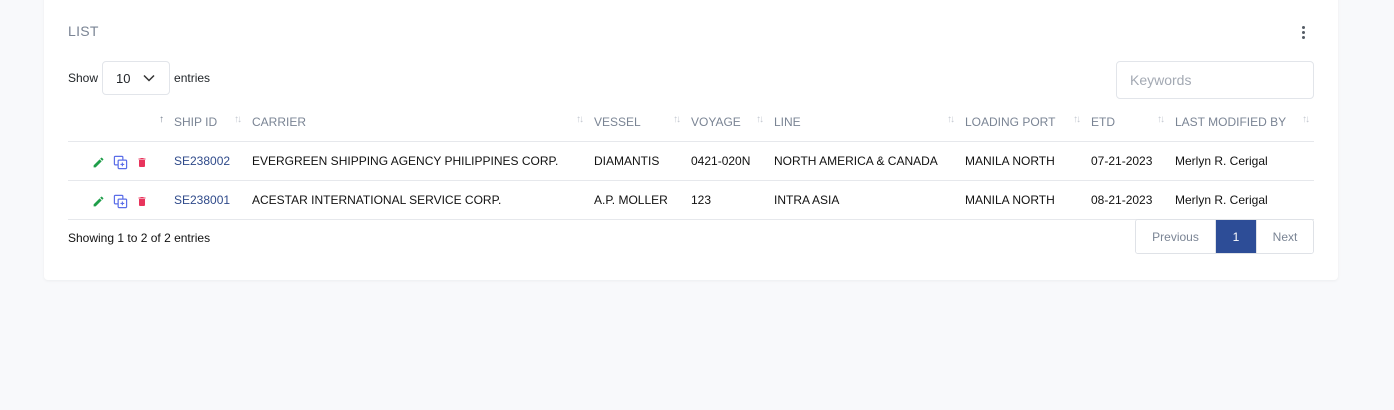 This screenshot has width=1394, height=410. Describe the element at coordinates (123, 78) in the screenshot. I see `page-length-value: 10` at that location.